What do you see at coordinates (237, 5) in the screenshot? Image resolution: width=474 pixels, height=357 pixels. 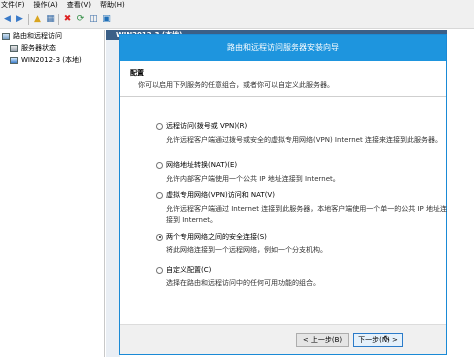 I see `menu-bar: 文件(F) 操作(A) 查看(V) 帮助(H)` at bounding box center [237, 5].